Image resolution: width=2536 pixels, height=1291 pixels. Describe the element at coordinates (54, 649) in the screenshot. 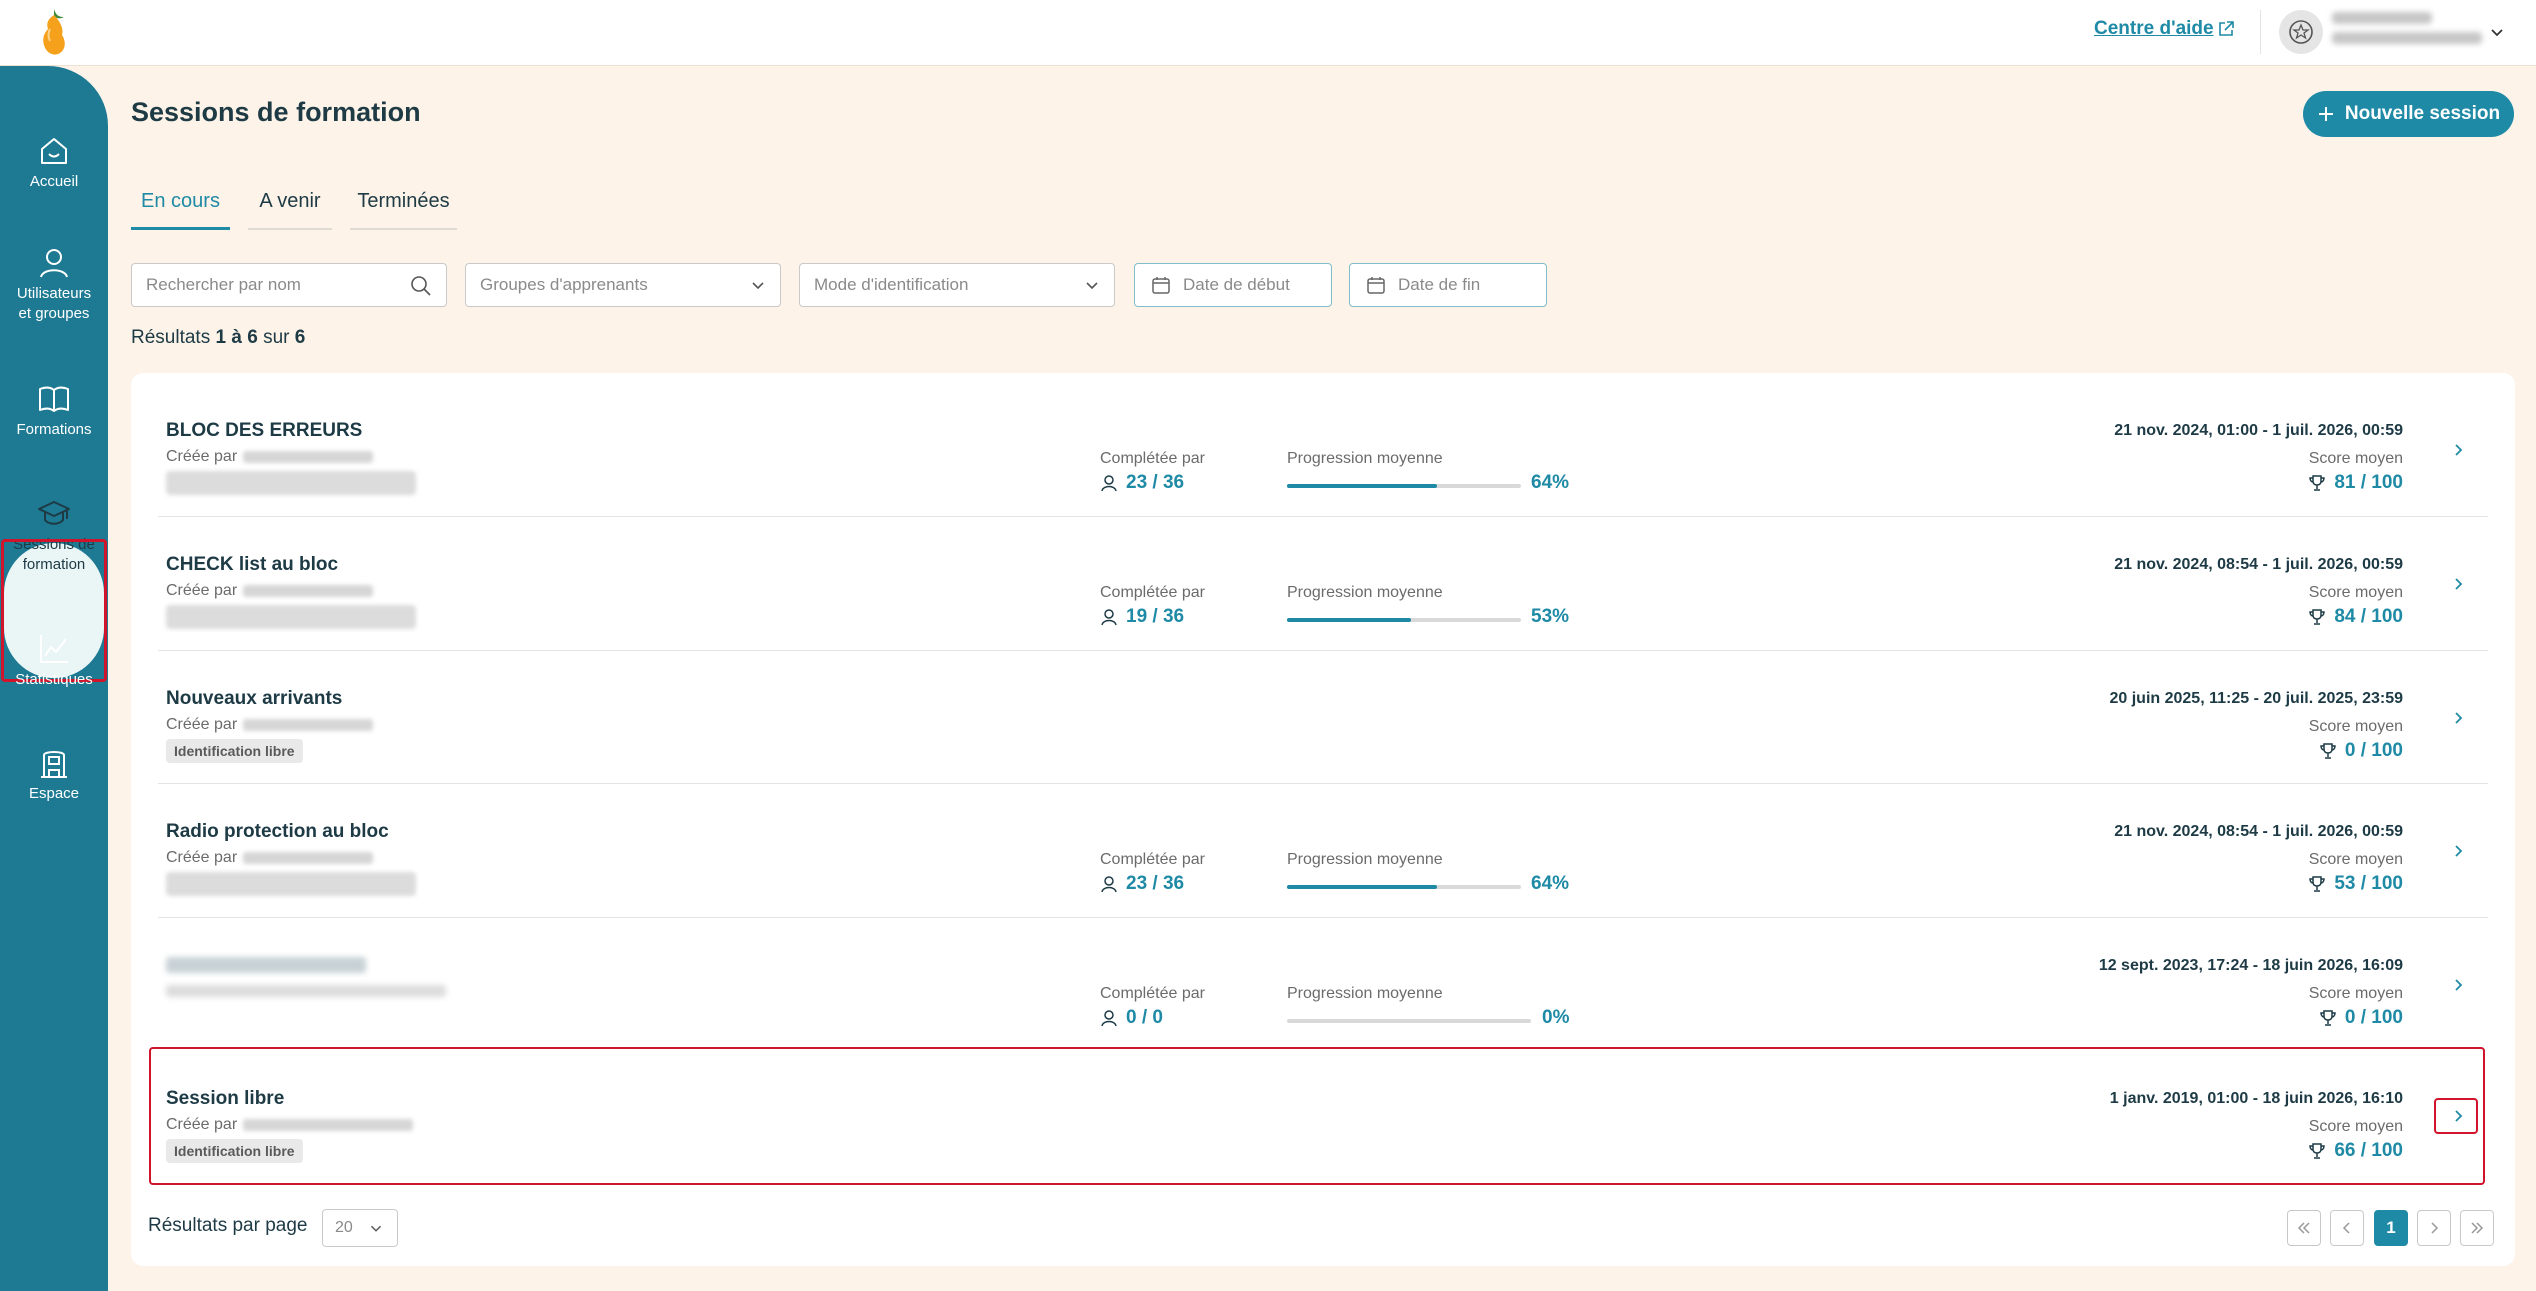

I see `chart-line-icon` at that location.